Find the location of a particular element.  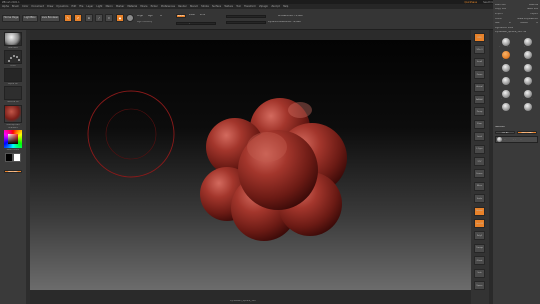

shelf-button: Zoom is located at coordinates (479, 75).